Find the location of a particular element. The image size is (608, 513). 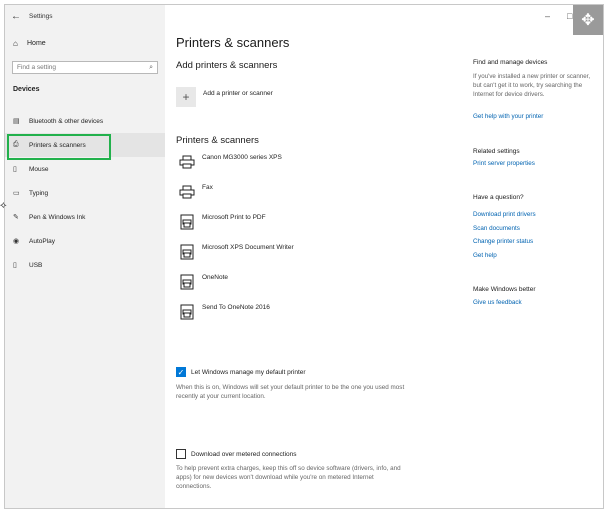

sidebar-item-typing: ▭ Typing is located at coordinates (85, 193).